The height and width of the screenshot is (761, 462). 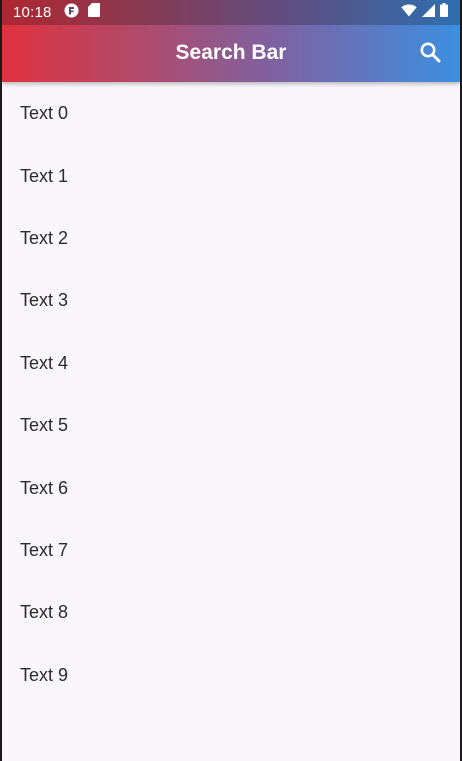 I want to click on search-button, so click(x=430, y=54).